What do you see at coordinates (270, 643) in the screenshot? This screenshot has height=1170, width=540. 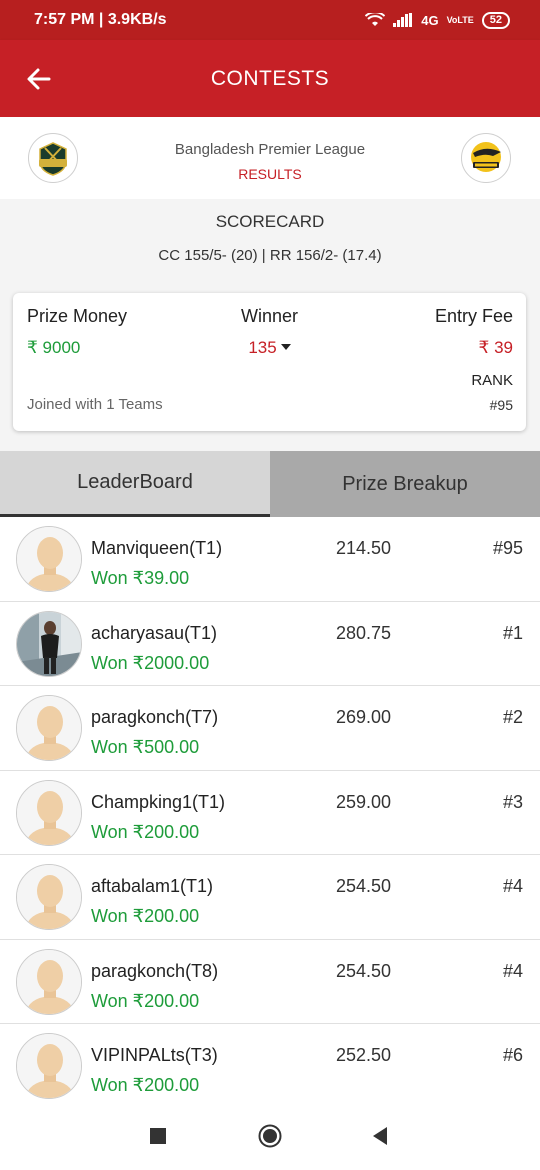 I see `leaderboard-row: acharyasau(T1) Won ₹2000.00 280.75 #1` at bounding box center [270, 643].